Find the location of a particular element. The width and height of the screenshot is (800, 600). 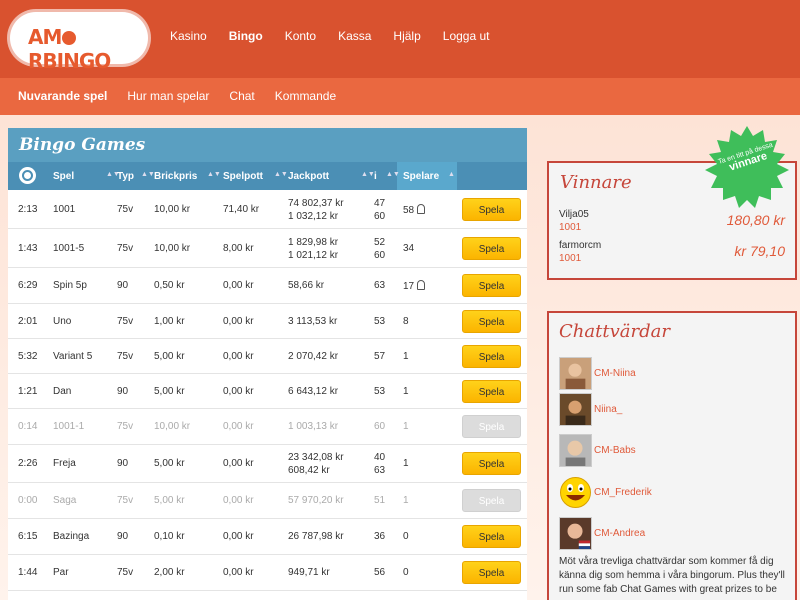

col-jackpott: Jackpott is located at coordinates (308, 176).